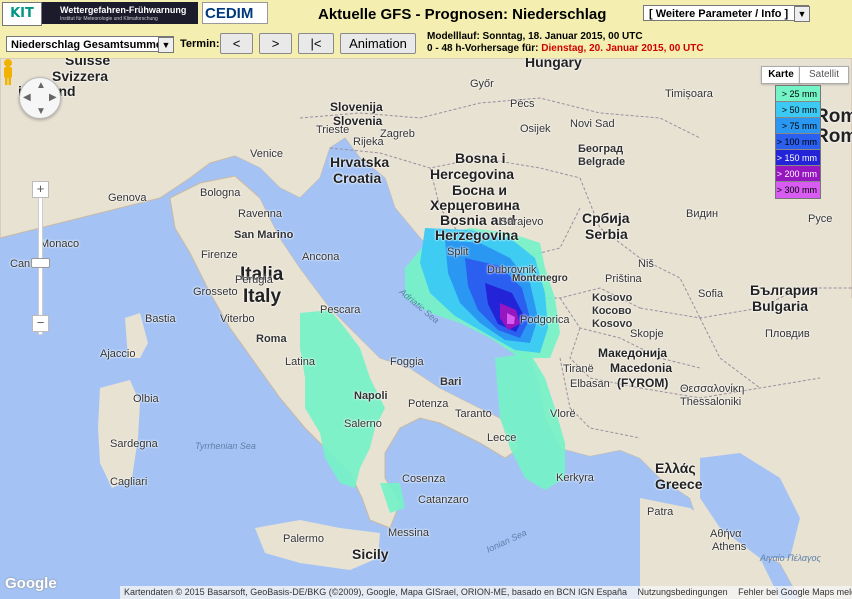  I want to click on zoom-in-button: +, so click(40, 189).